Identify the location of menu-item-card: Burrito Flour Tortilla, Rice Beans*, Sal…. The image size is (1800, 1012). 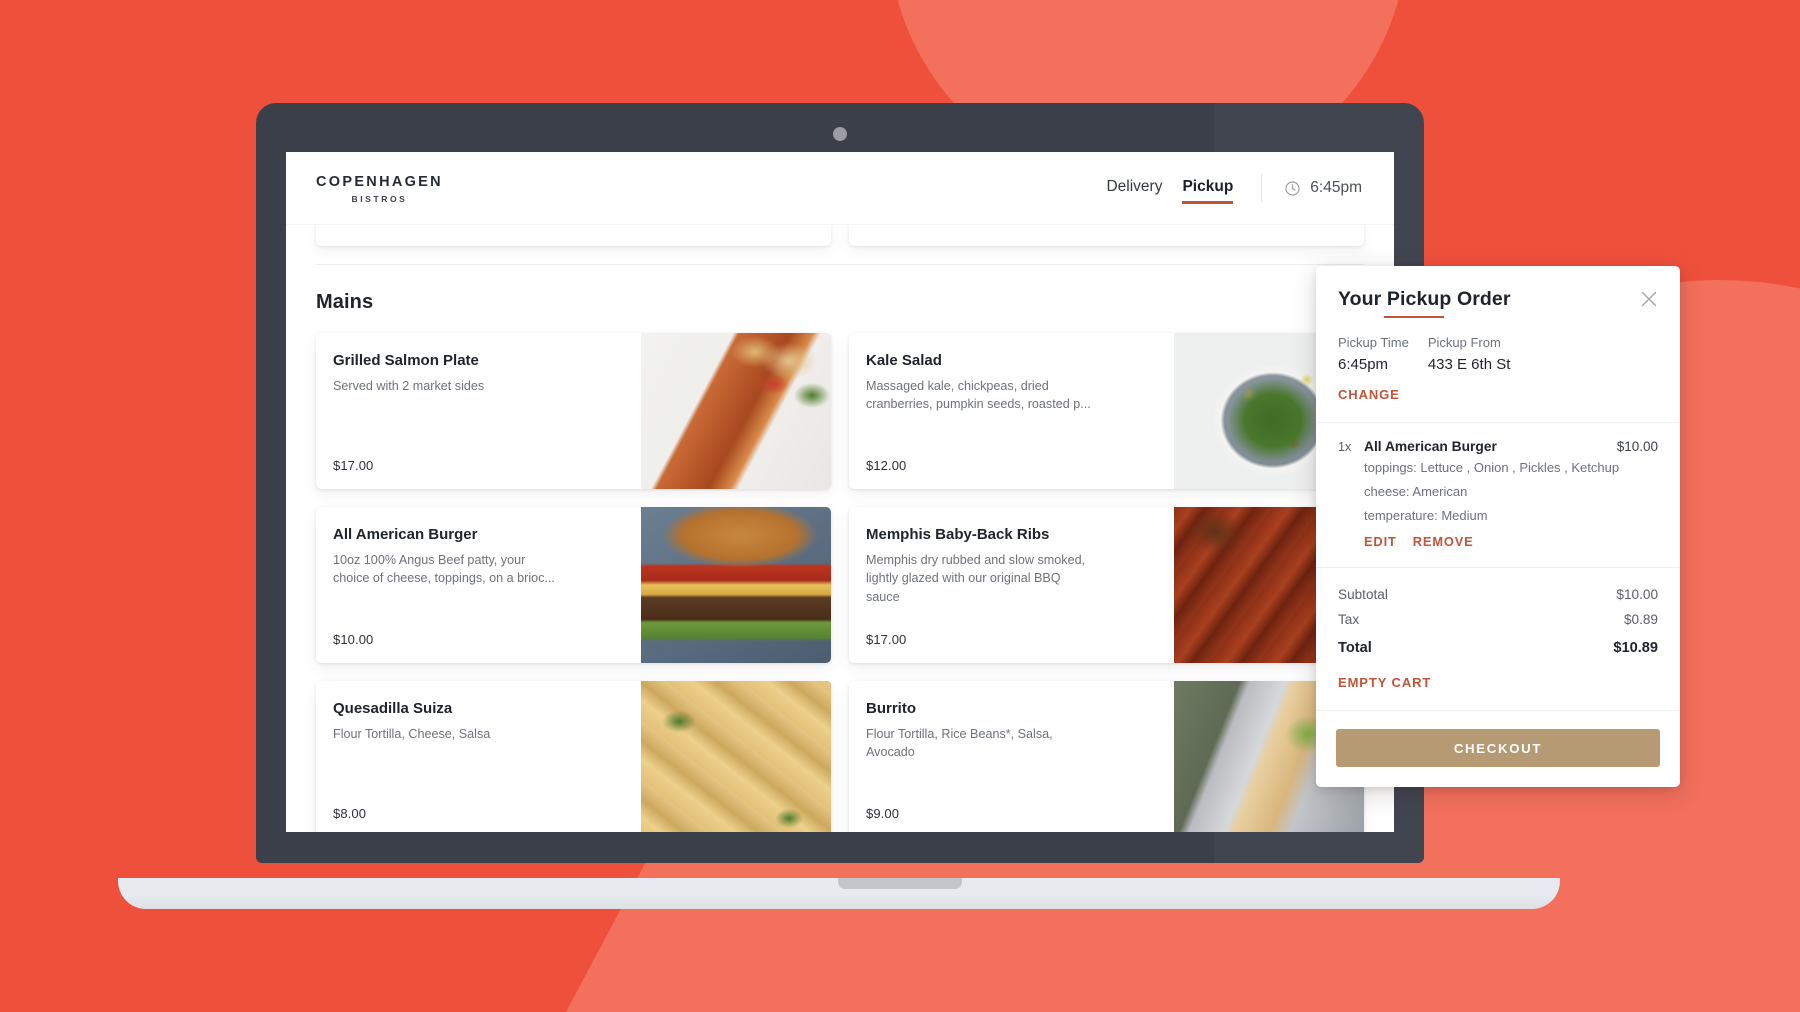
(1106, 756).